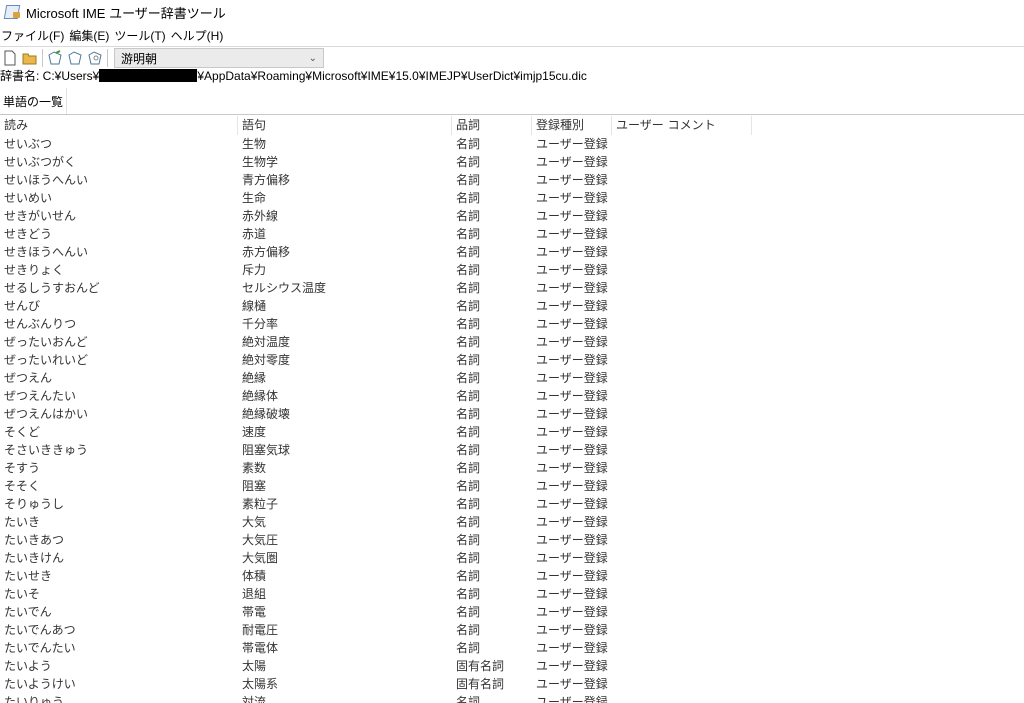  What do you see at coordinates (512, 612) in the screenshot?
I see `table-row: たいでん 帯電 名詞 ユーザー登録` at bounding box center [512, 612].